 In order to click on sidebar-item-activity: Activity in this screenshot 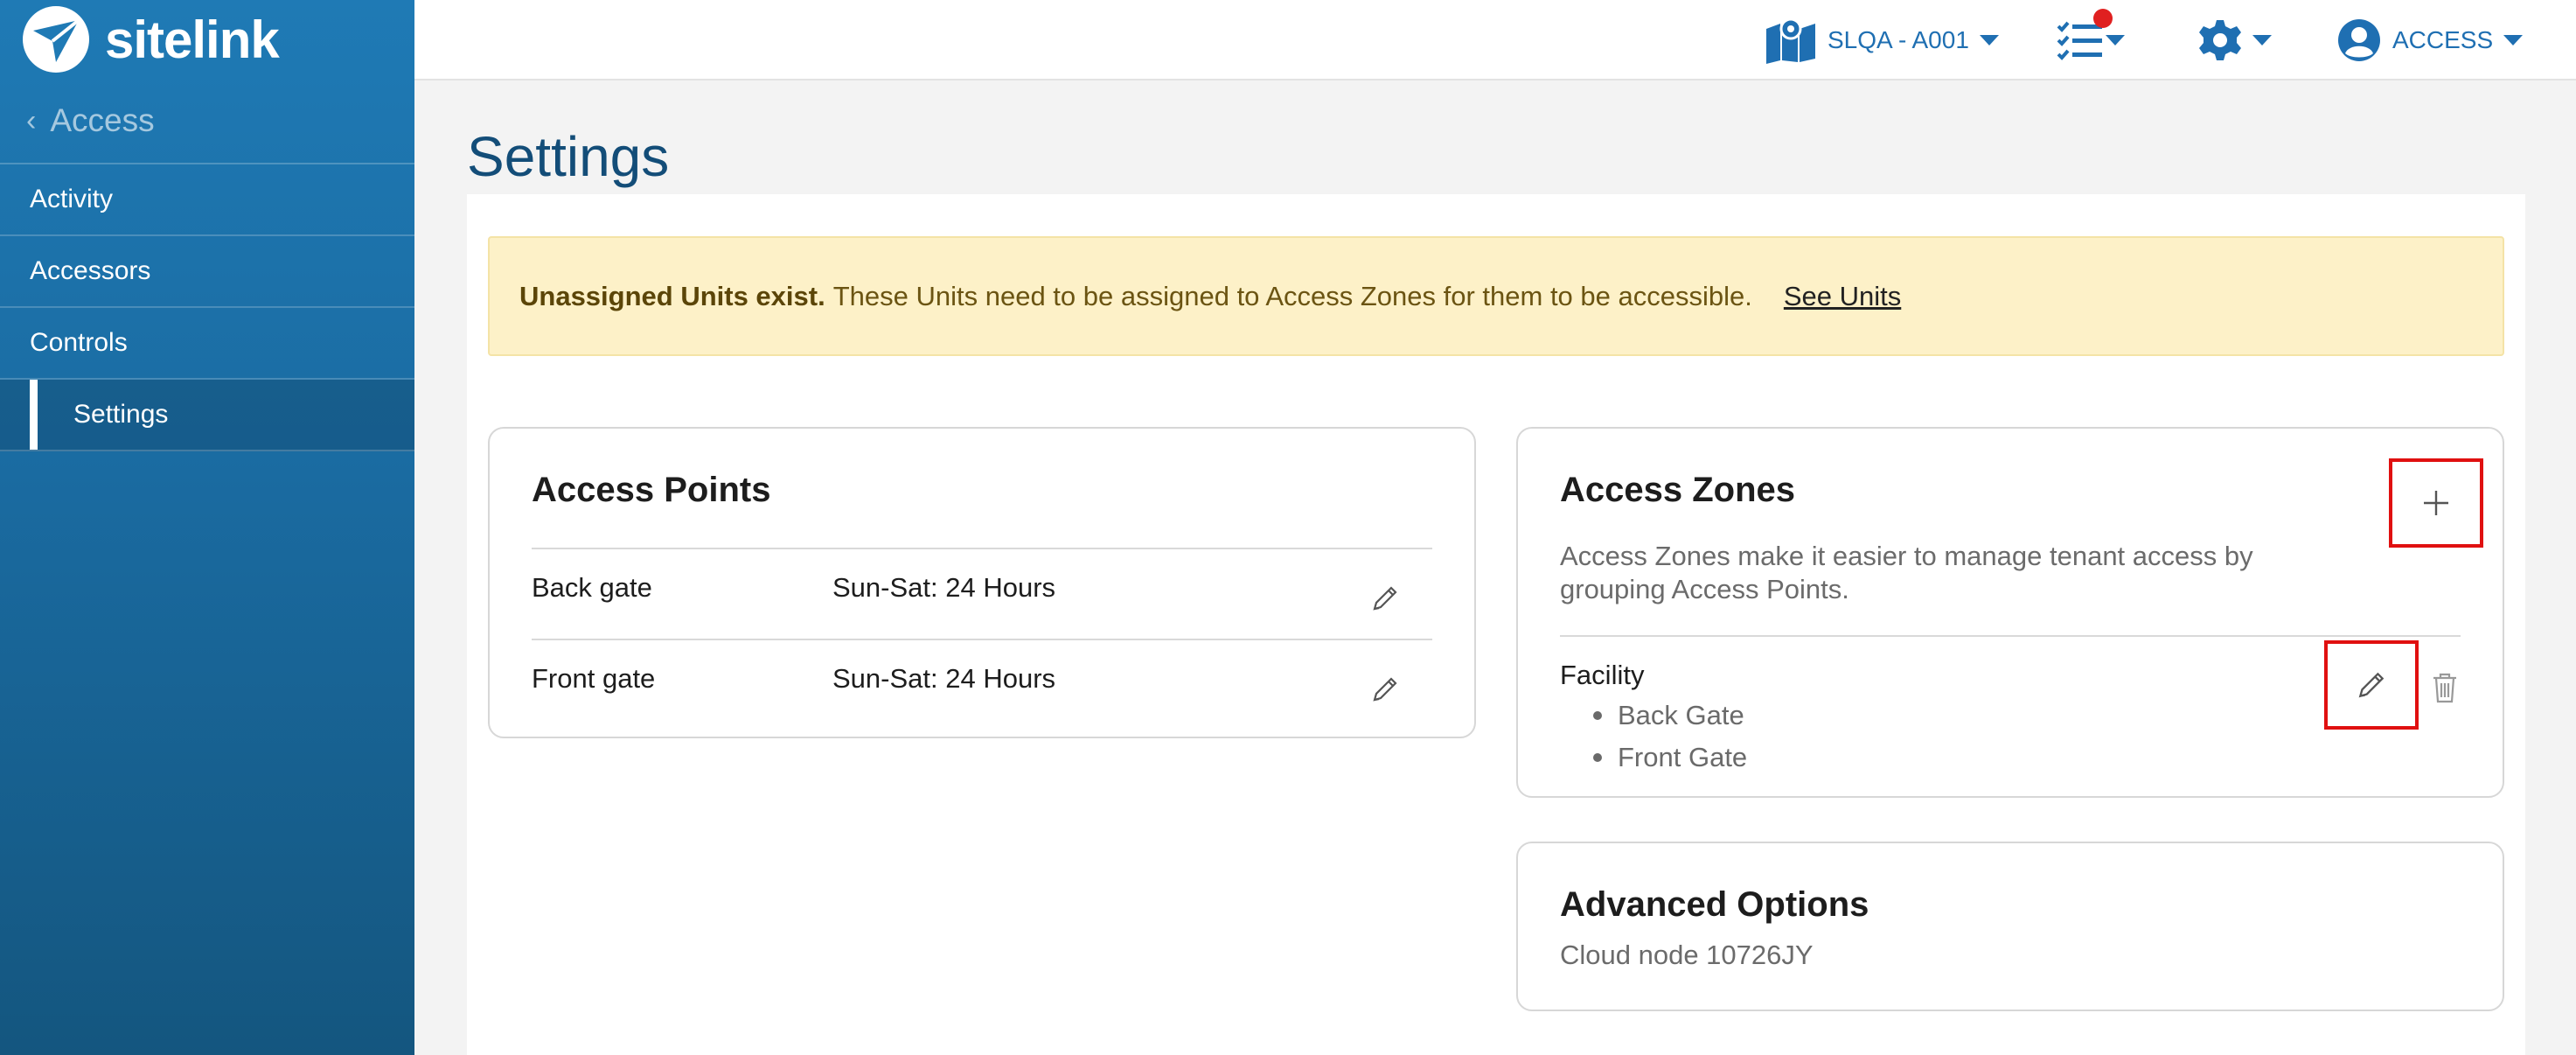, I will do `click(207, 200)`.